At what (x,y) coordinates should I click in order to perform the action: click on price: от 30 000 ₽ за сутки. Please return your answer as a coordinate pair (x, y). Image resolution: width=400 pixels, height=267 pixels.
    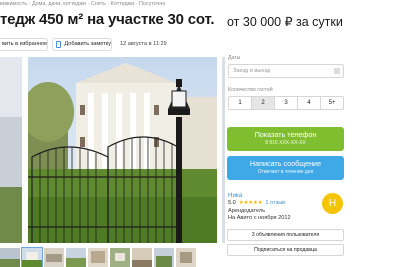
    Looking at the image, I should click on (285, 22).